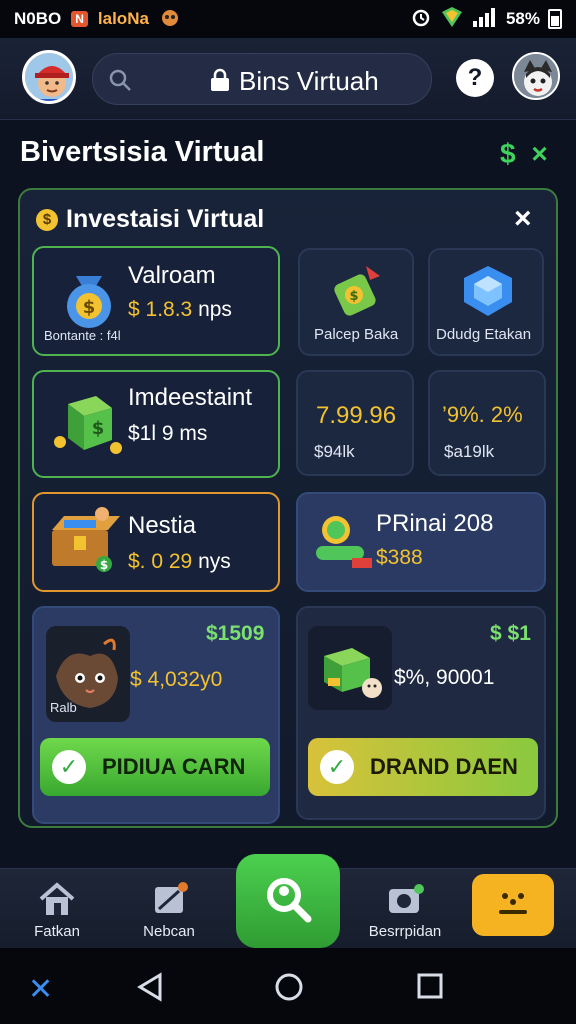  I want to click on pet-image: Ralb, so click(88, 674).